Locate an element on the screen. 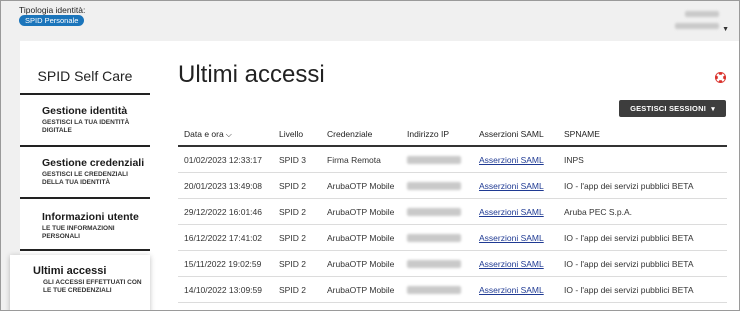  cell-date: 29/12/2022 16:01:46 is located at coordinates (223, 212).